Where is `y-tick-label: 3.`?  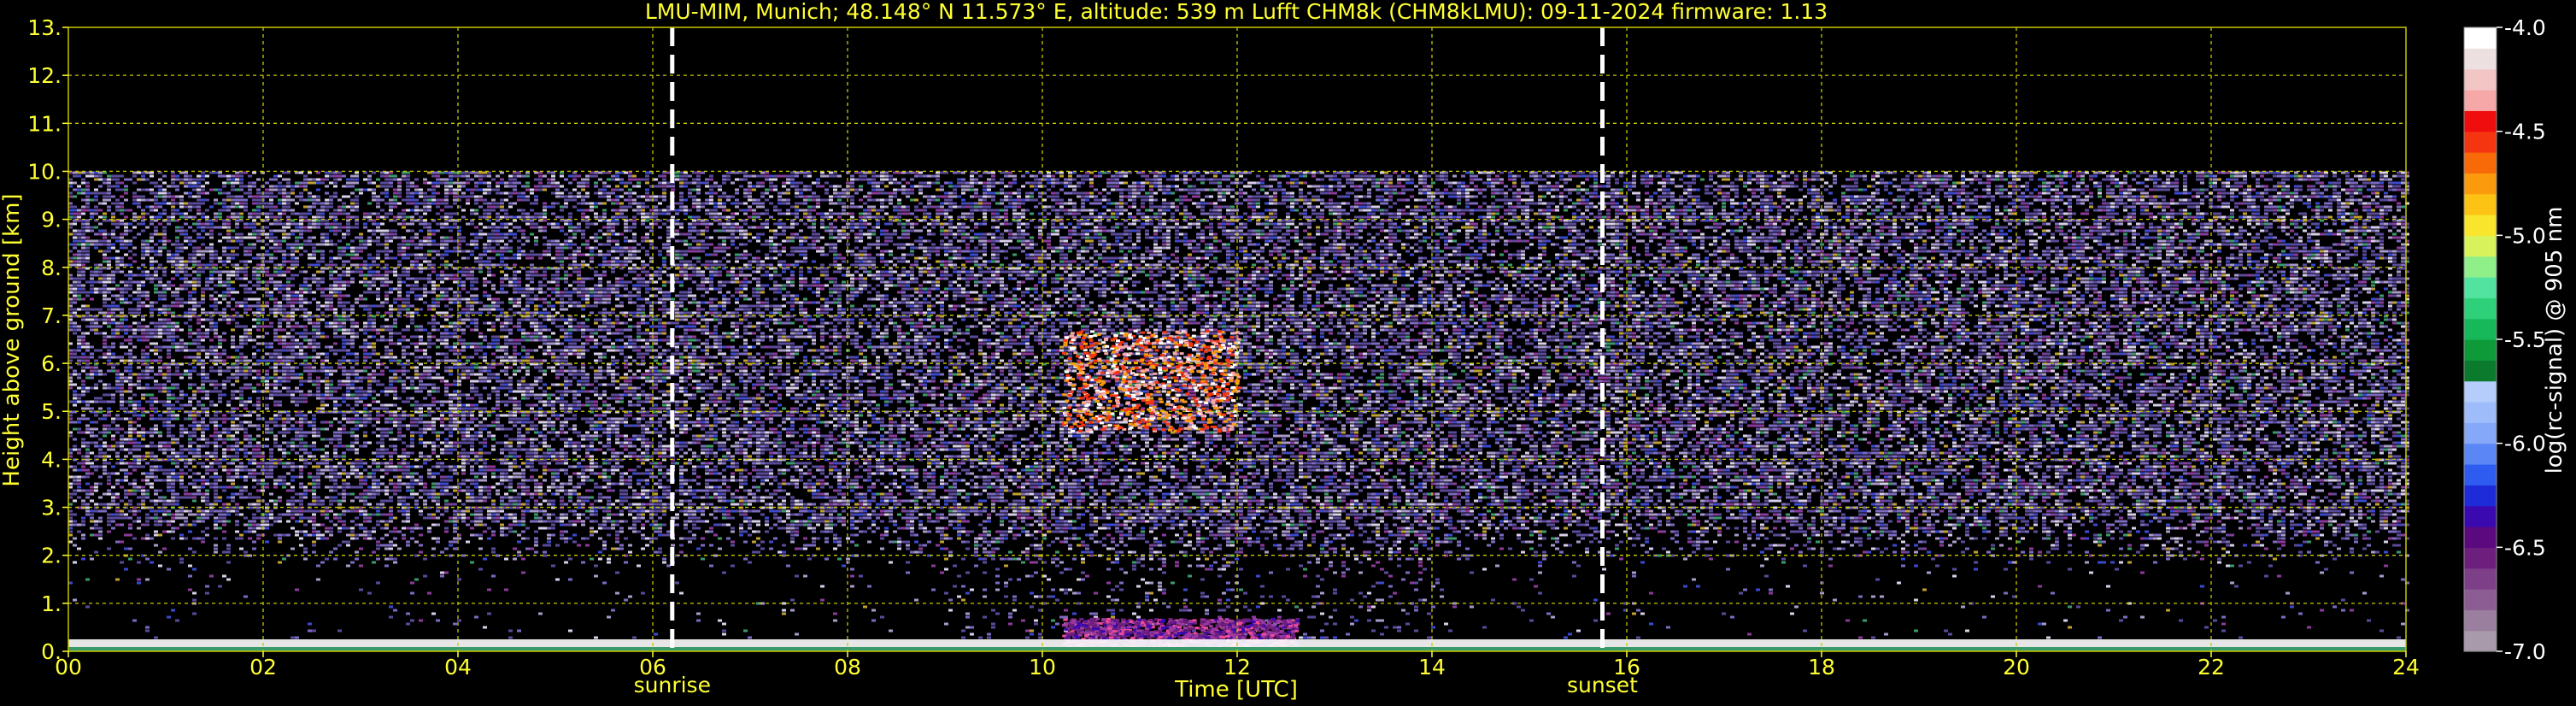 y-tick-label: 3. is located at coordinates (51, 508).